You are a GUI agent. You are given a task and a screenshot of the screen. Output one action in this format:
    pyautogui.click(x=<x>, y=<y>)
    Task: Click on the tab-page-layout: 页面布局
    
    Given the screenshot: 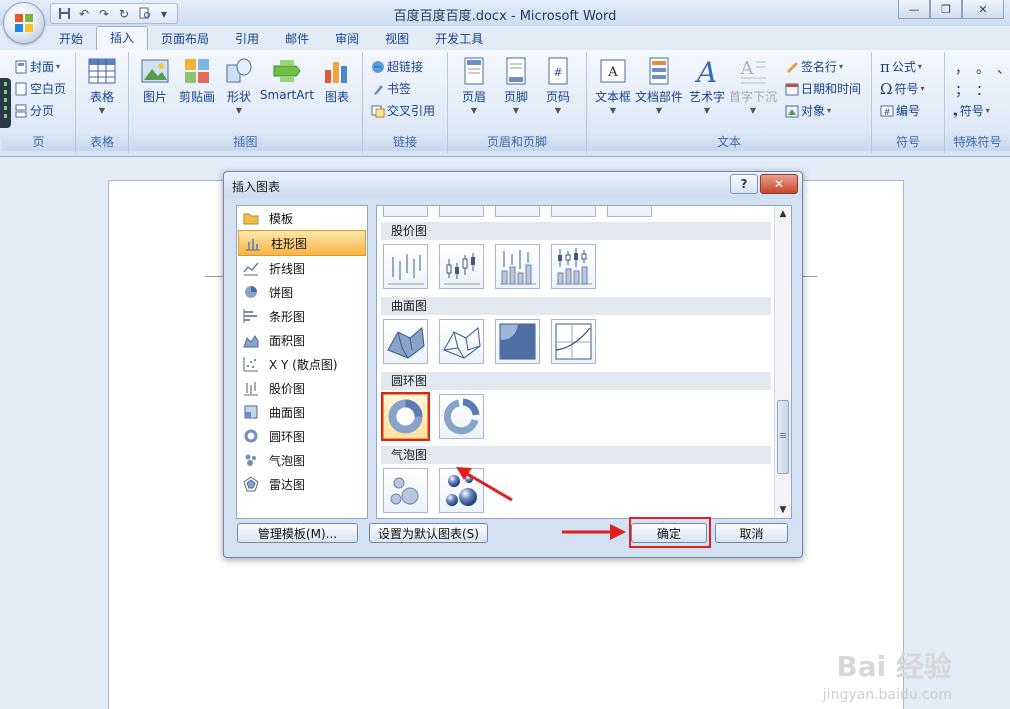 What is the action you would take?
    pyautogui.click(x=185, y=39)
    